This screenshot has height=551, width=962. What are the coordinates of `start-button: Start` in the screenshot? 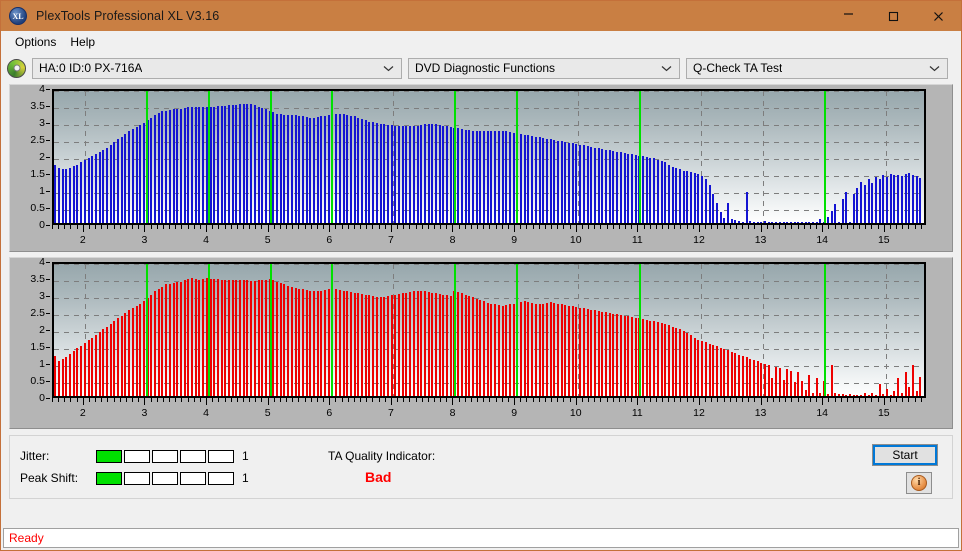 It's located at (905, 455).